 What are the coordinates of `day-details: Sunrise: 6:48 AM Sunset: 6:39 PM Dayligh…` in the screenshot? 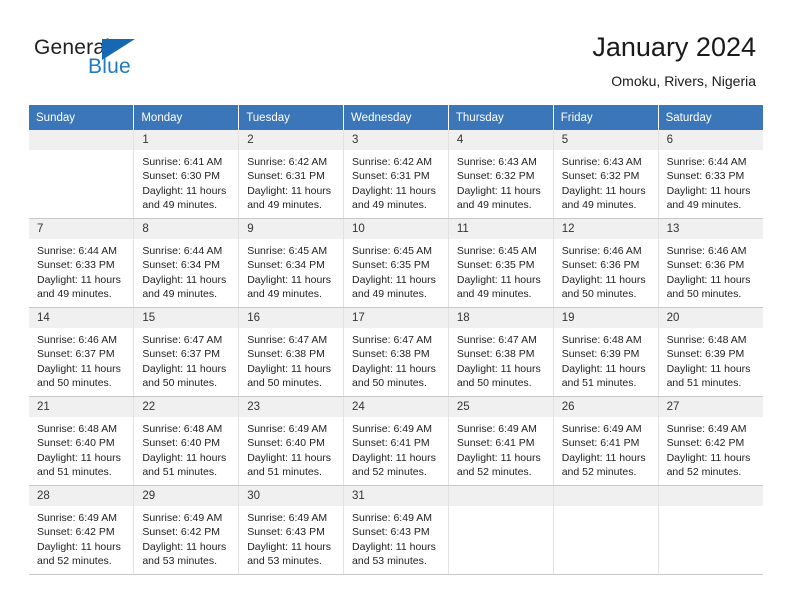 It's located at (711, 359).